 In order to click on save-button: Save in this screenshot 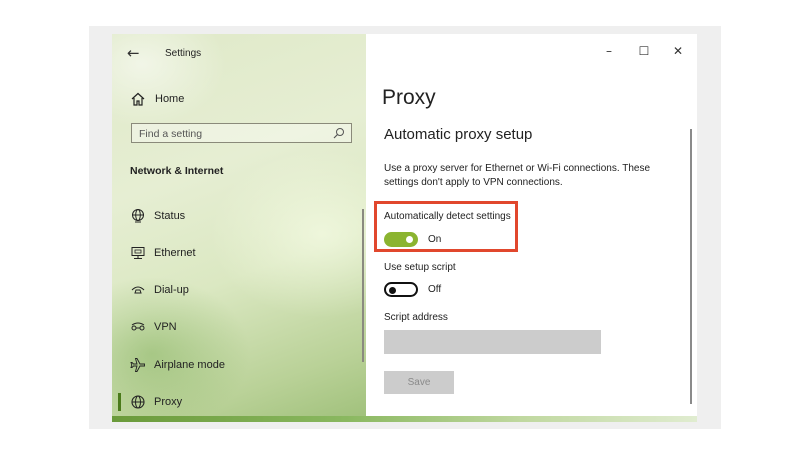, I will do `click(419, 382)`.